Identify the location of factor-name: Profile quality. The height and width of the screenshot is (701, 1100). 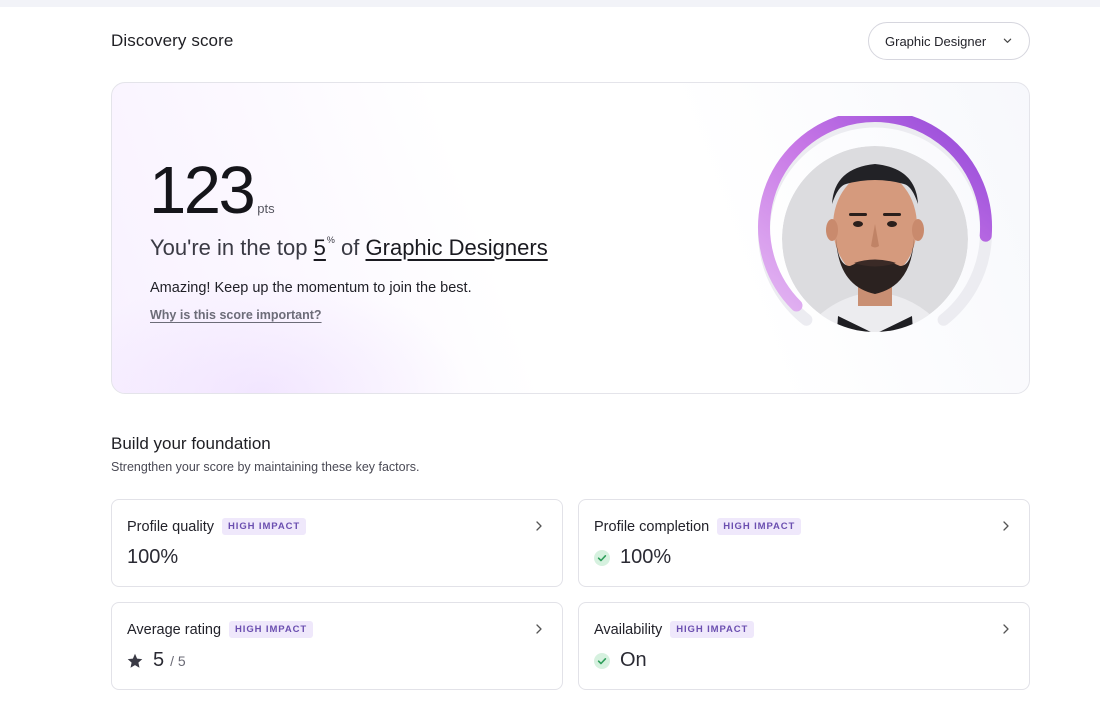
(171, 527).